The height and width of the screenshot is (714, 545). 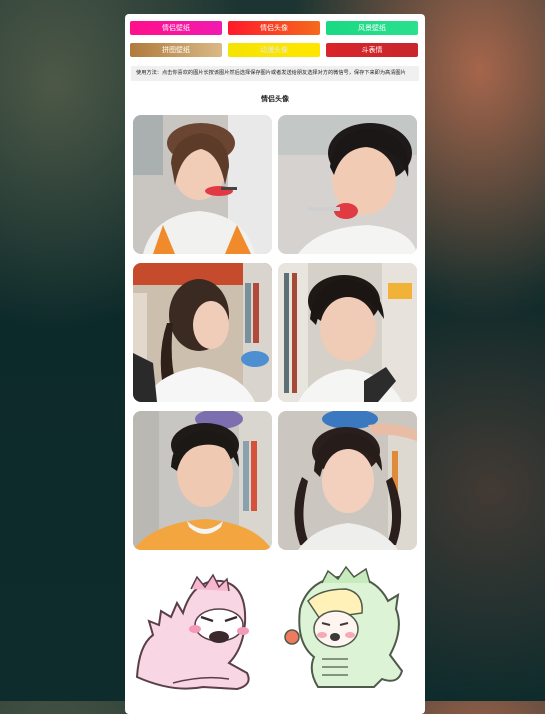 I want to click on scenery-wallpaper-button: 风景壁纸, so click(x=372, y=28).